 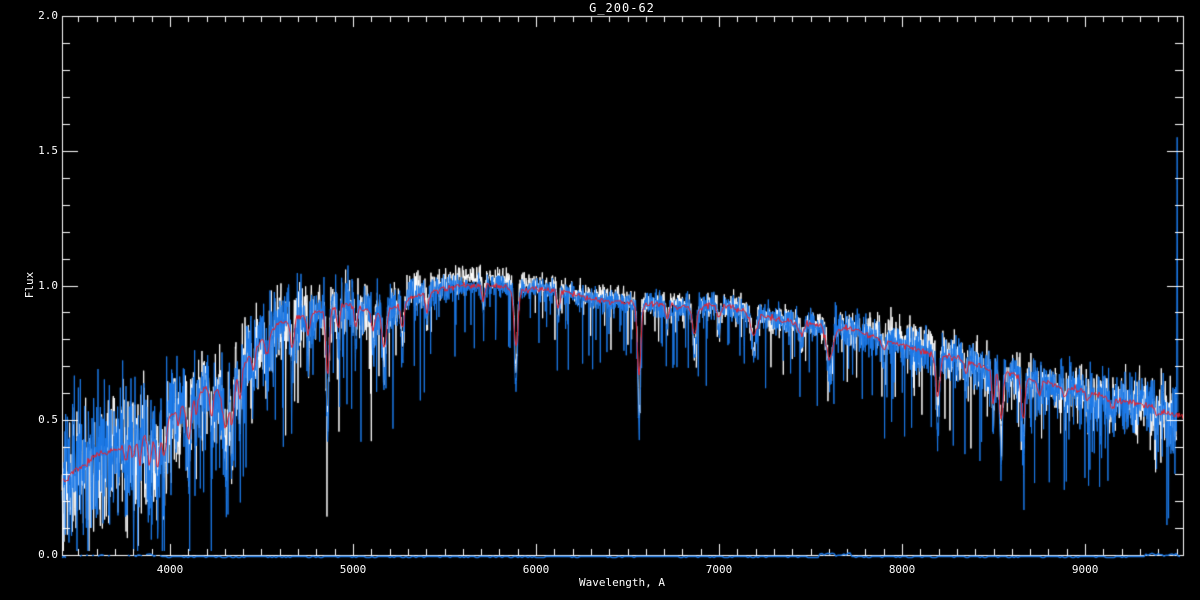 What do you see at coordinates (48, 150) in the screenshot?
I see `y-tick-label: 1.5` at bounding box center [48, 150].